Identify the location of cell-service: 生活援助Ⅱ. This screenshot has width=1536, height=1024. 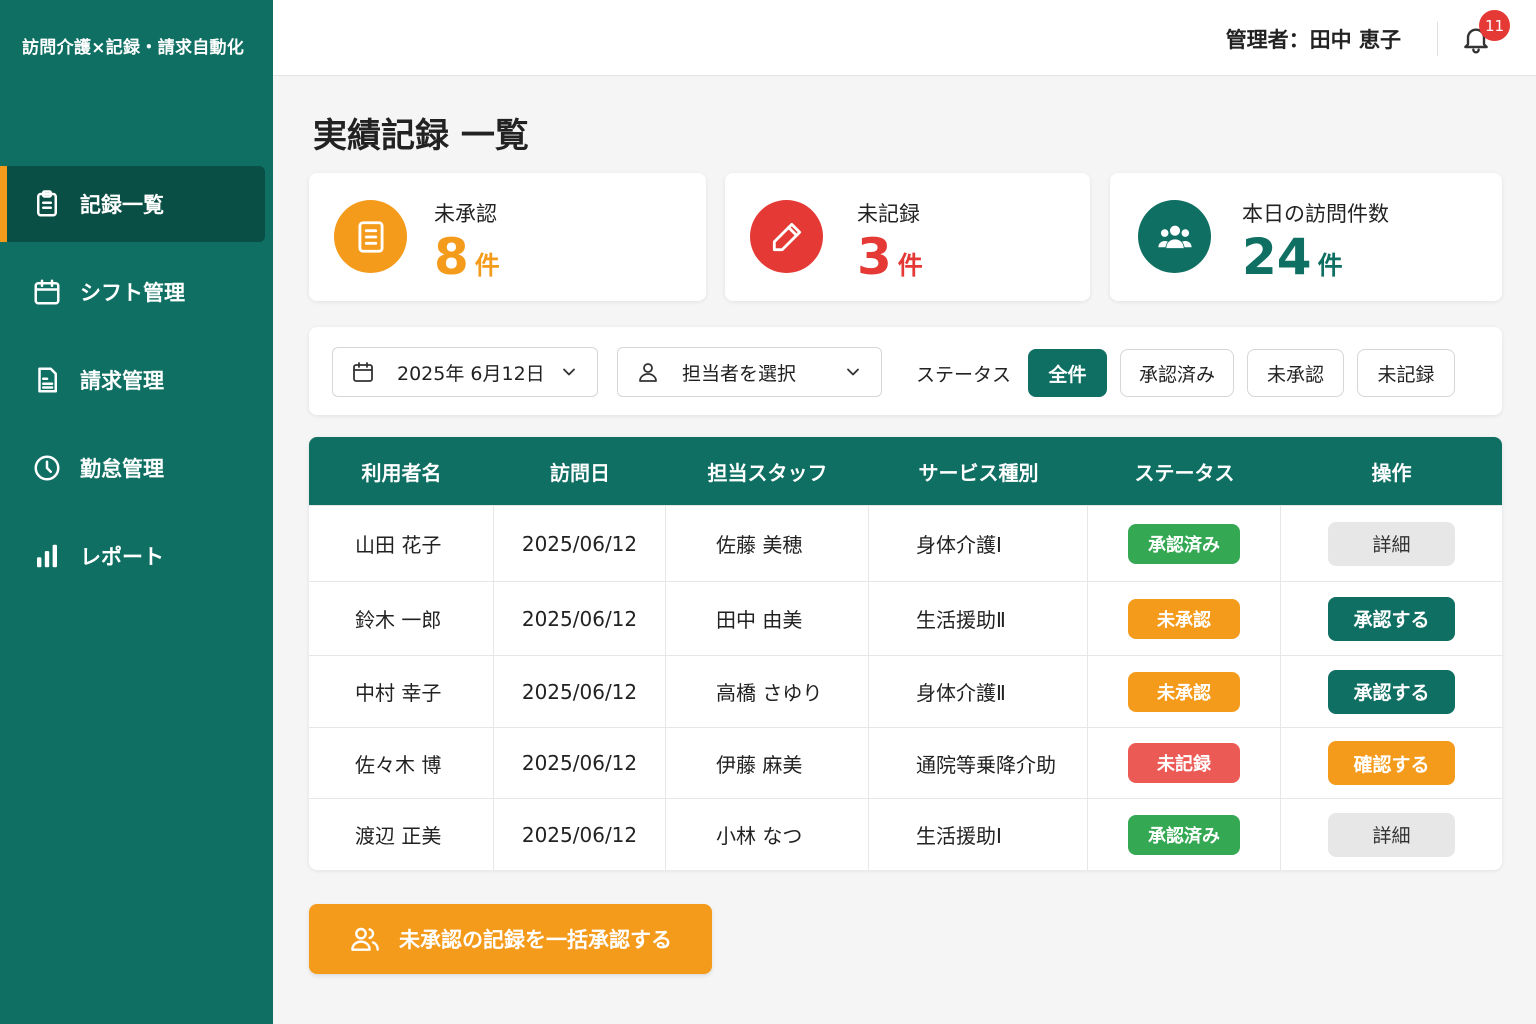
(978, 618).